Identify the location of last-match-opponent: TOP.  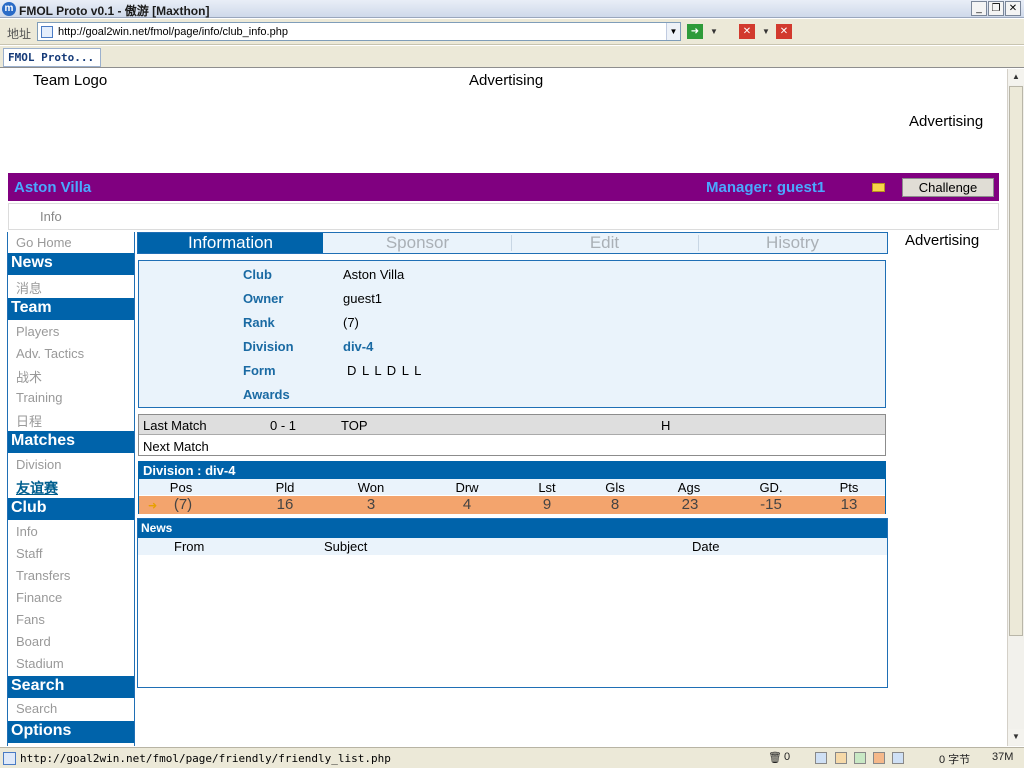
(354, 425).